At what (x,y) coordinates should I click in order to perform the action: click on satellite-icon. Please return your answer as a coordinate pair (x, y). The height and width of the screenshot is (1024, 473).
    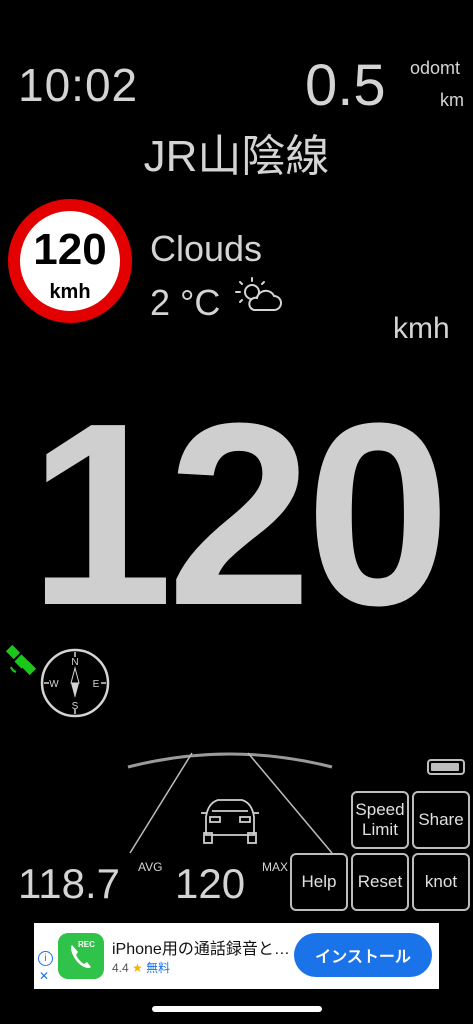
    Looking at the image, I should click on (22, 664).